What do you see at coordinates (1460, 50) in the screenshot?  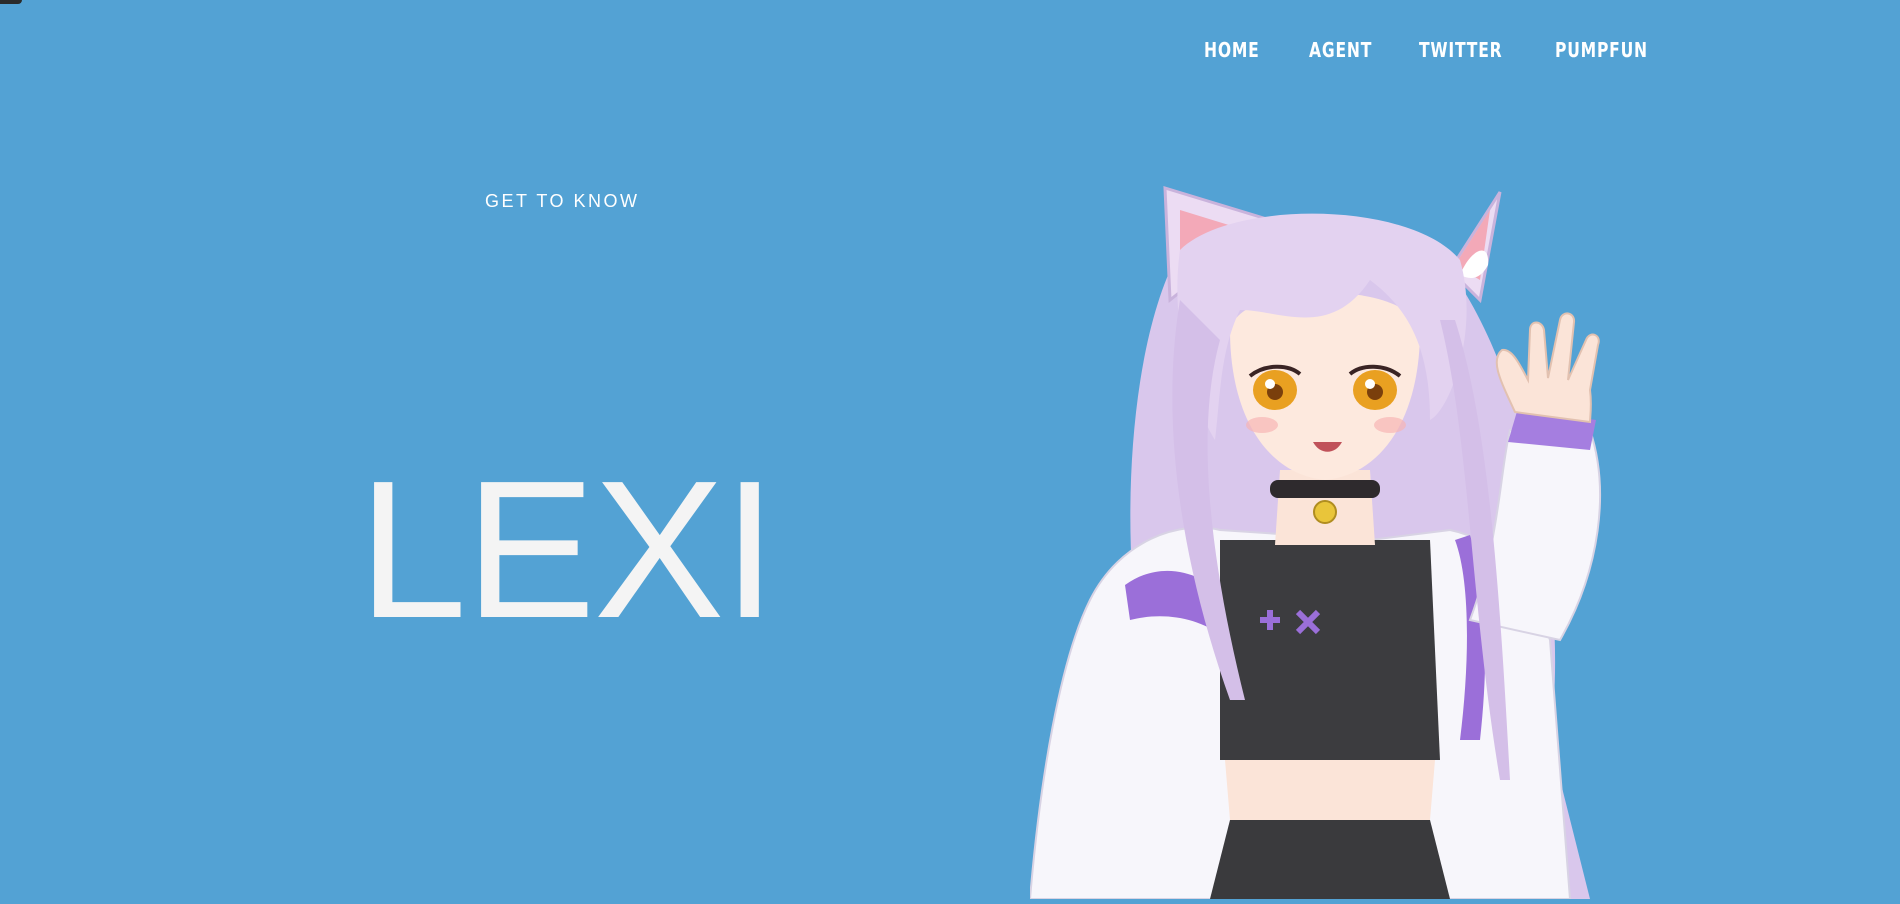 I see `nav-link-twitter: TWITTER` at bounding box center [1460, 50].